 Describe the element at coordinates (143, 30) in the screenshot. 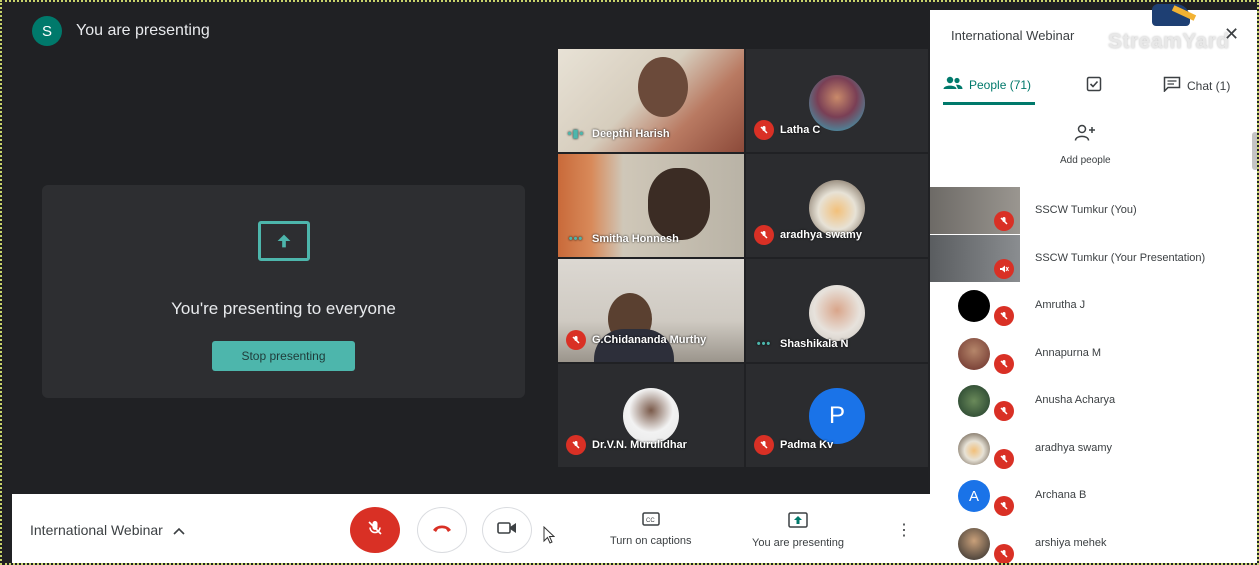

I see `presenting-label: You are presenting` at that location.